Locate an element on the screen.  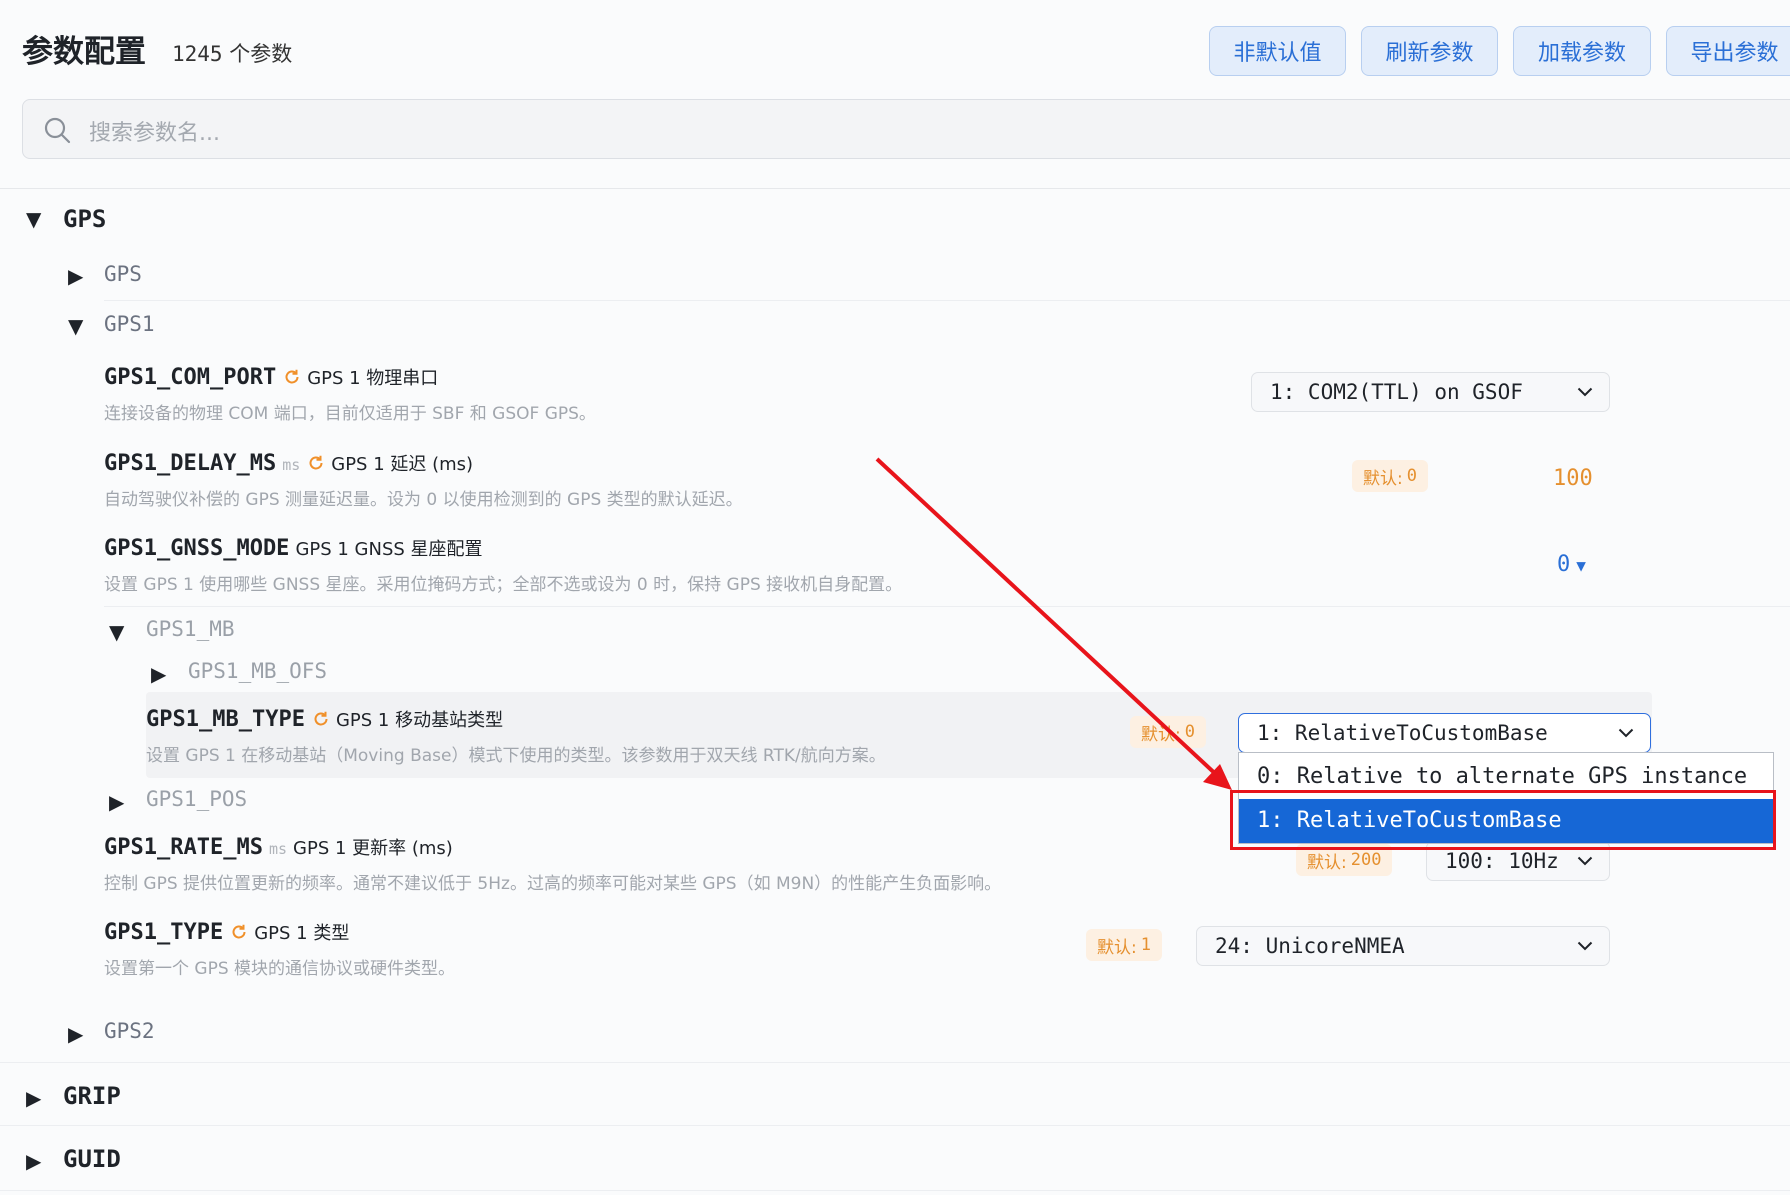
caret-down-icon: ▼ is located at coordinates (1581, 565).